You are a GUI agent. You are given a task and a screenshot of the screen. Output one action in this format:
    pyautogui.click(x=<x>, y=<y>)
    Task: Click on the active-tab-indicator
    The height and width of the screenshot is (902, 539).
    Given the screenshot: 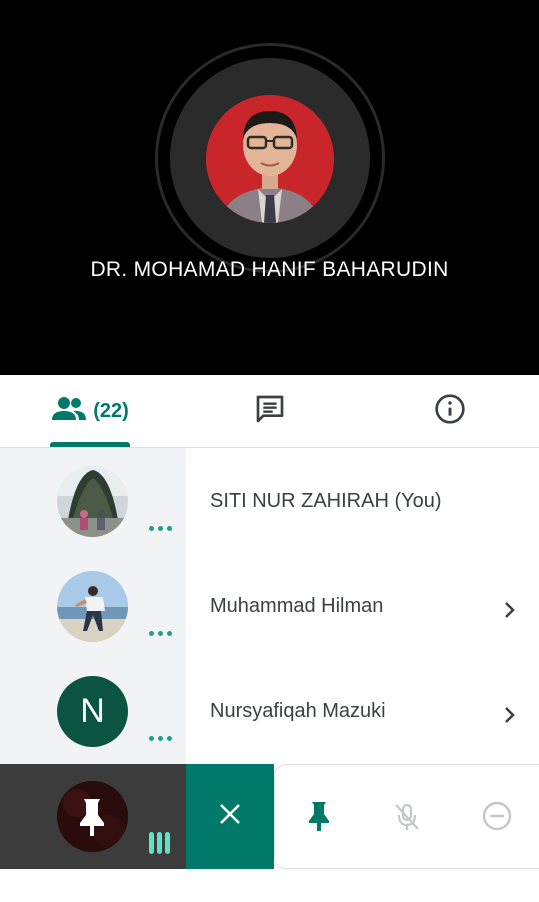 What is the action you would take?
    pyautogui.click(x=90, y=444)
    